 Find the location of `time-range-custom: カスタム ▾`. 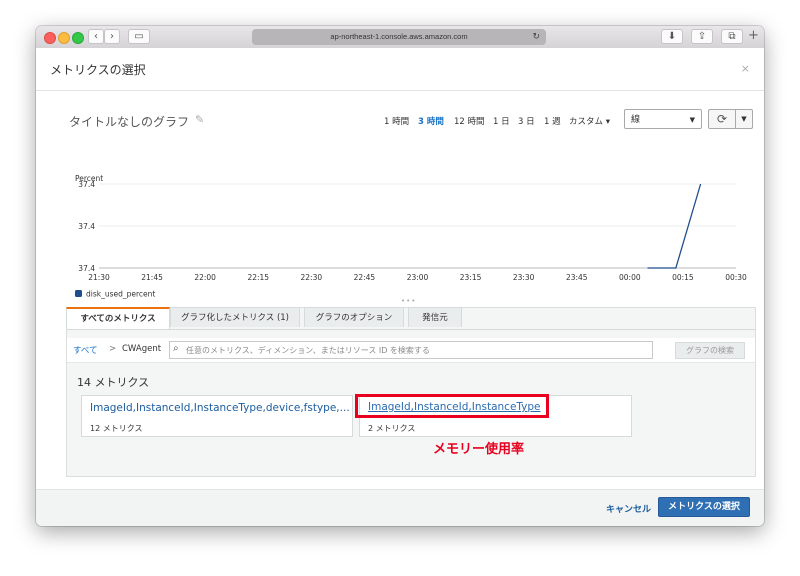

time-range-custom: カスタム ▾ is located at coordinates (589, 121).